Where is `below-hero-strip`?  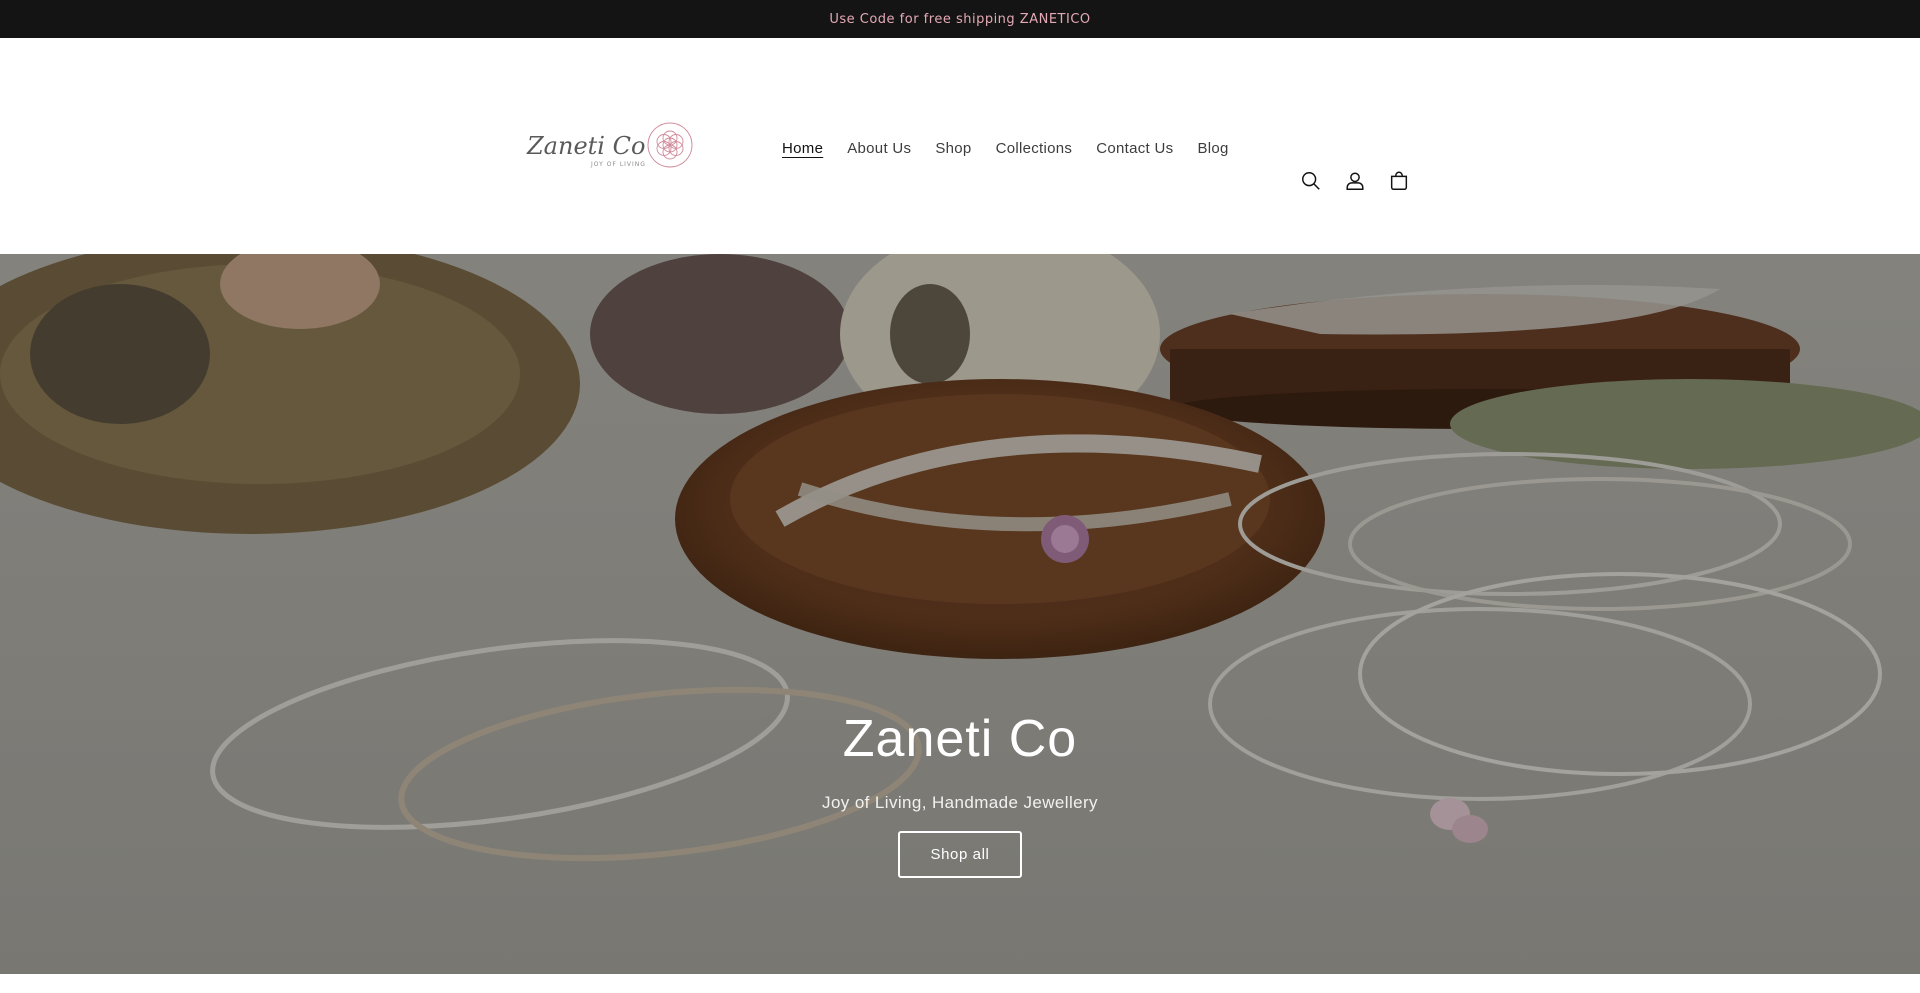 below-hero-strip is located at coordinates (960, 983).